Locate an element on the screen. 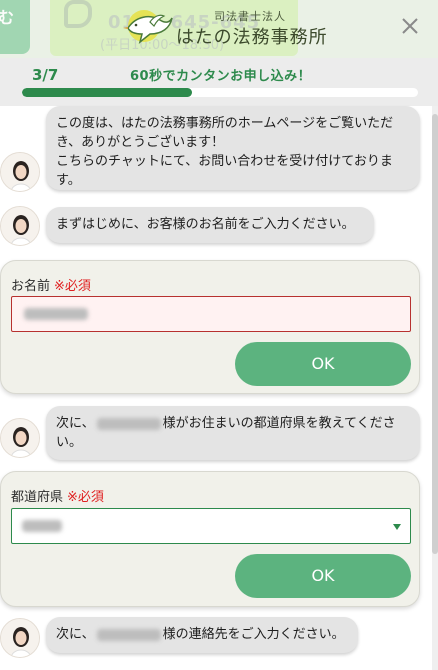  name-field-label: お名前 ※必須 is located at coordinates (51, 284).